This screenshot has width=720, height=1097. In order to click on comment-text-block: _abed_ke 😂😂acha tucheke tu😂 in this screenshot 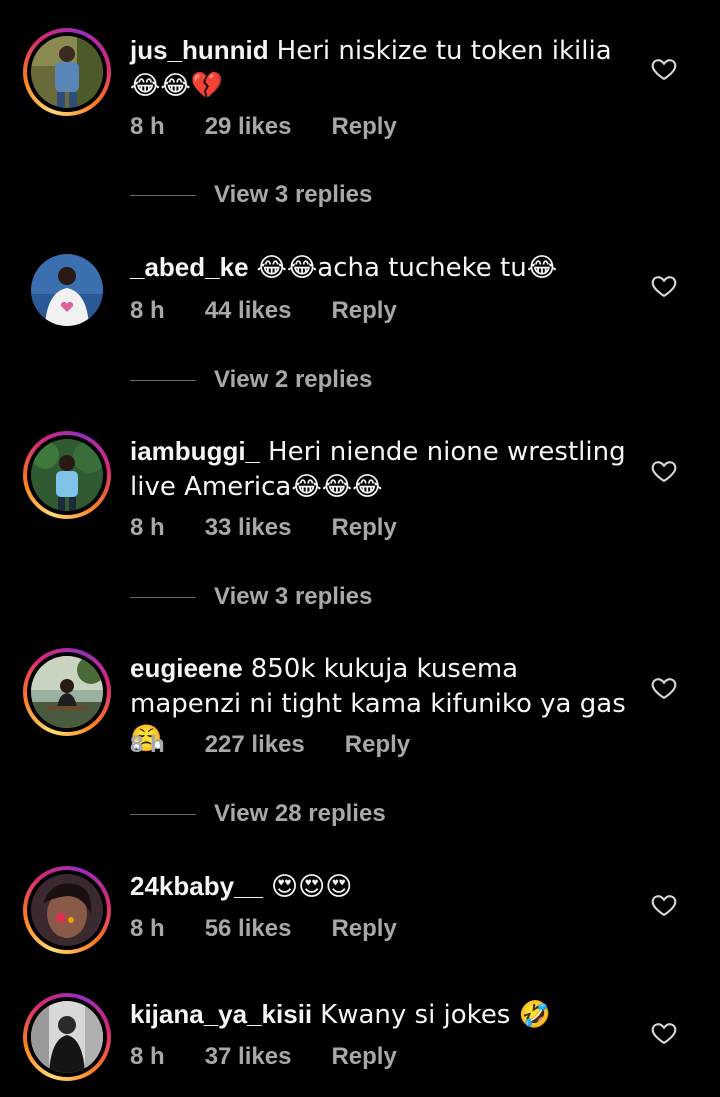, I will do `click(380, 267)`.